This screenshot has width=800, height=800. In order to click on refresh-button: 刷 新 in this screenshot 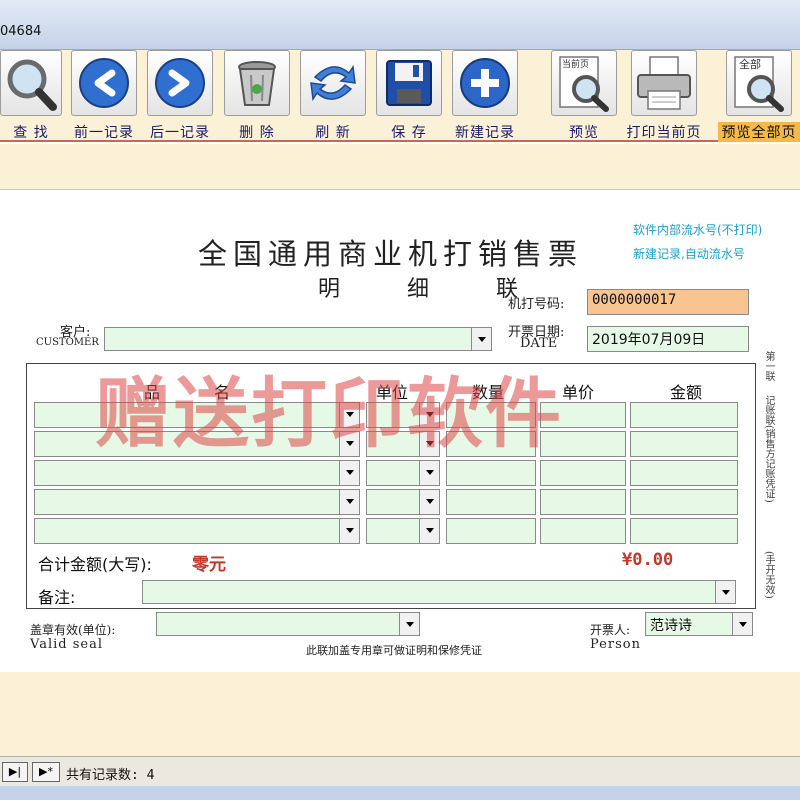, I will do `click(333, 96)`.